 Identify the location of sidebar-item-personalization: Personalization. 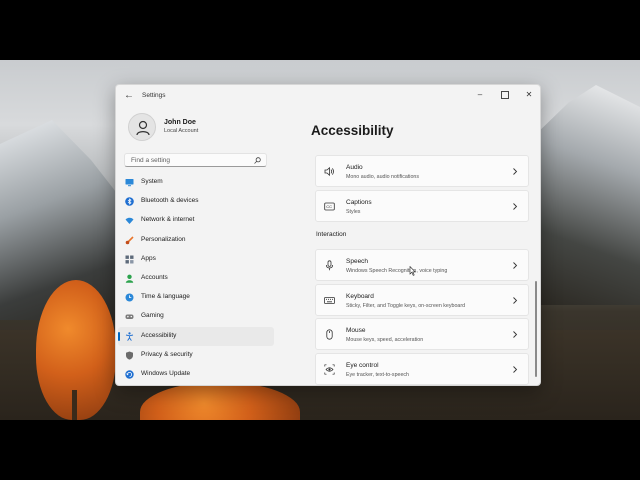
(196, 240).